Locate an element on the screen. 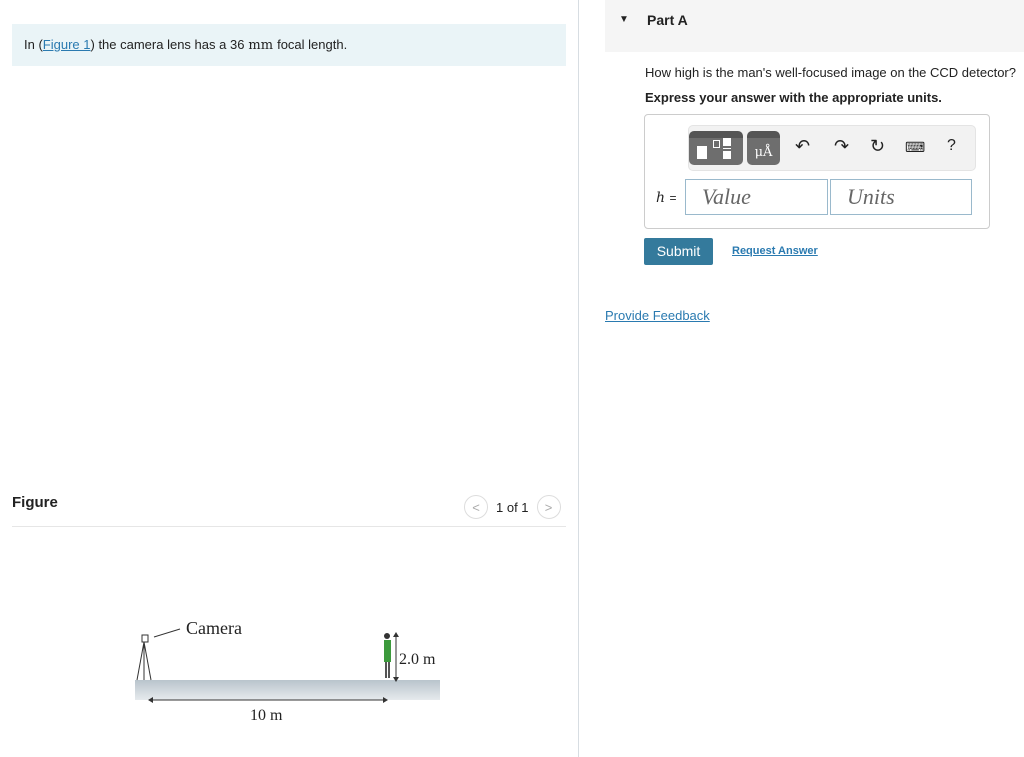  provide-feedback-link: Provide Feedback is located at coordinates (657, 315).